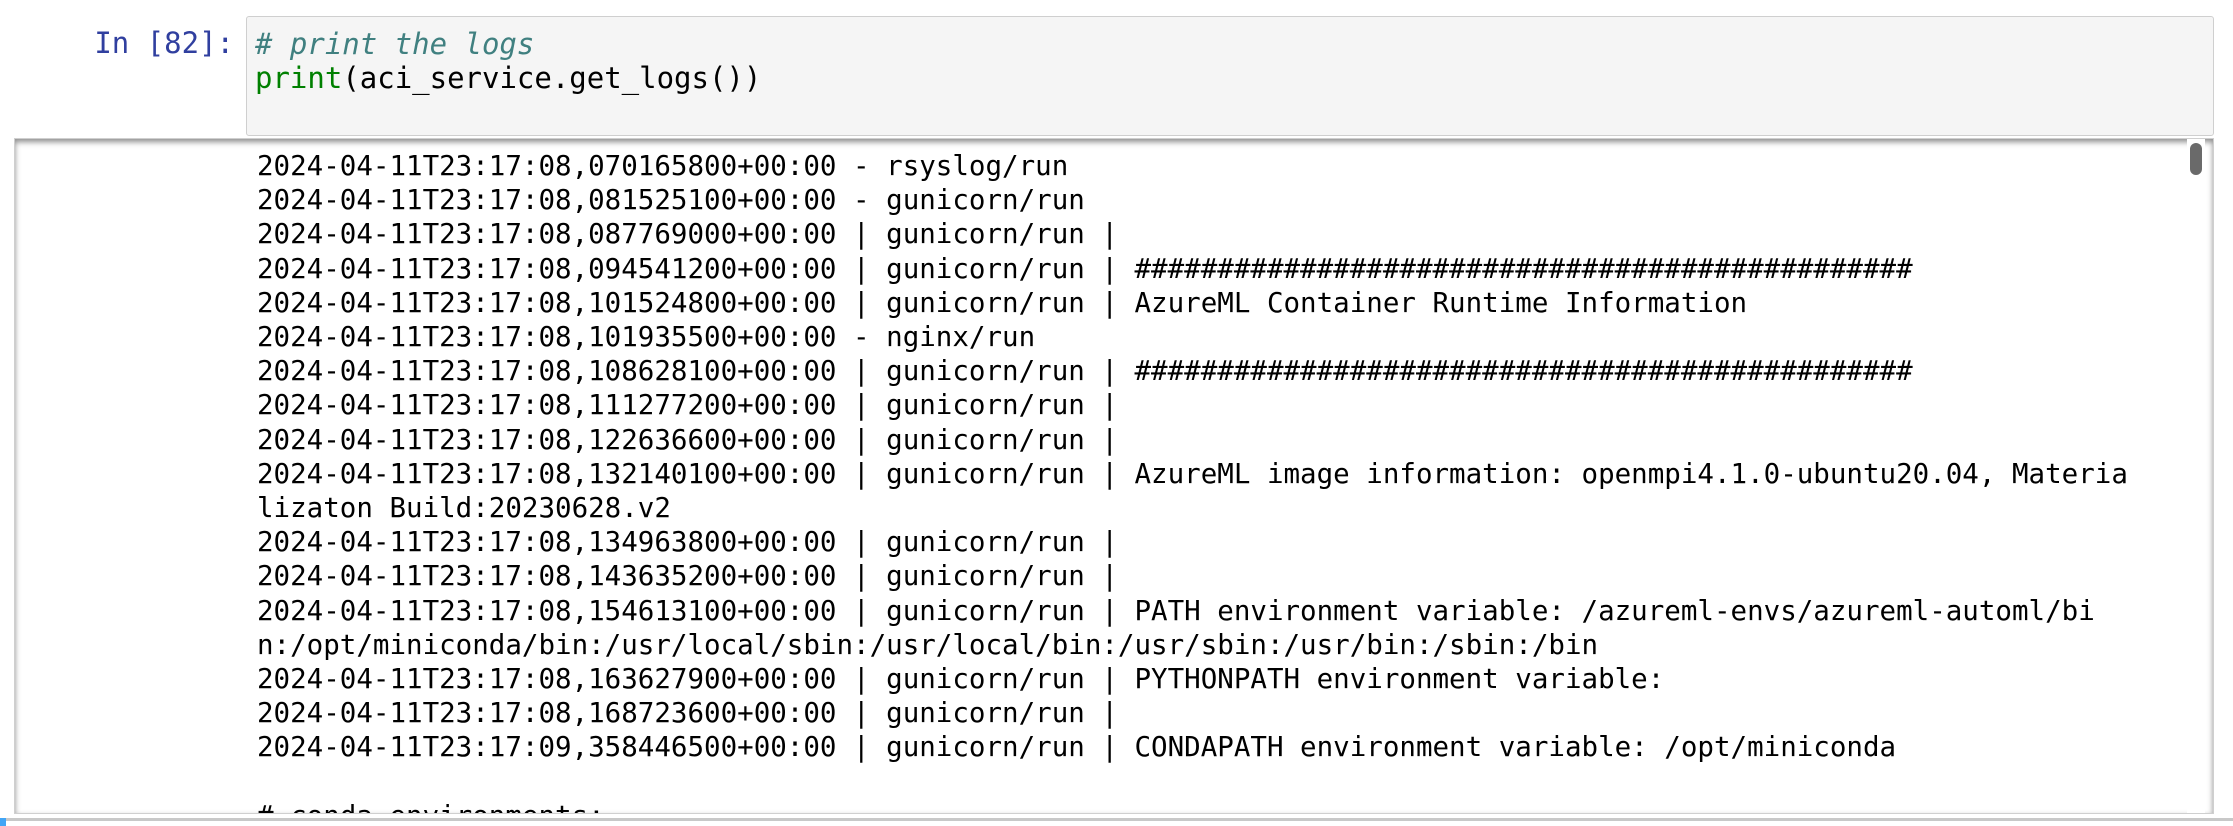 The height and width of the screenshot is (826, 2233). What do you see at coordinates (164, 43) in the screenshot?
I see `input-prompt: In [82]:` at bounding box center [164, 43].